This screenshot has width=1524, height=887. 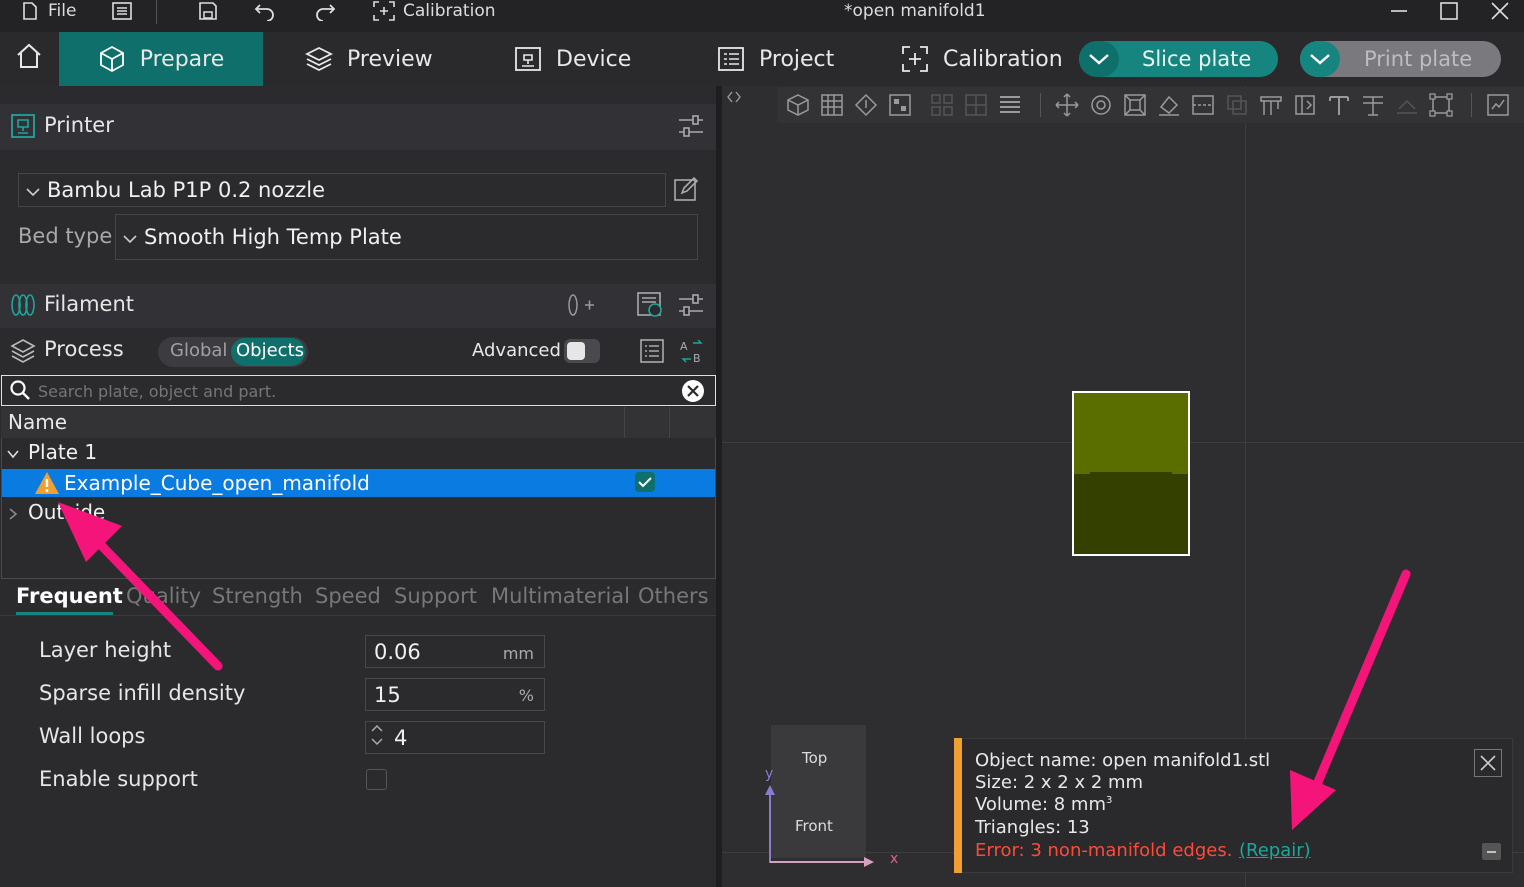 What do you see at coordinates (37, 422) in the screenshot?
I see `column-name-header: Name` at bounding box center [37, 422].